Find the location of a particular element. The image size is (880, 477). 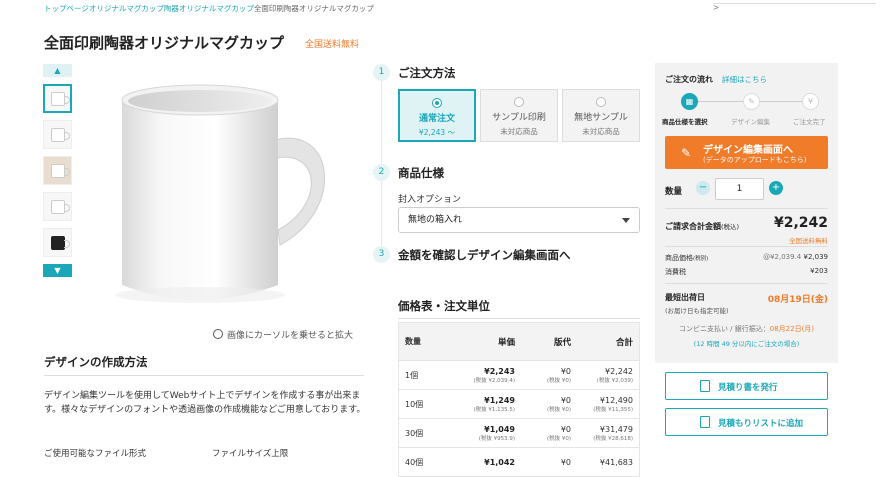

wrap-option-value: 無地の箱入れ is located at coordinates (435, 220).